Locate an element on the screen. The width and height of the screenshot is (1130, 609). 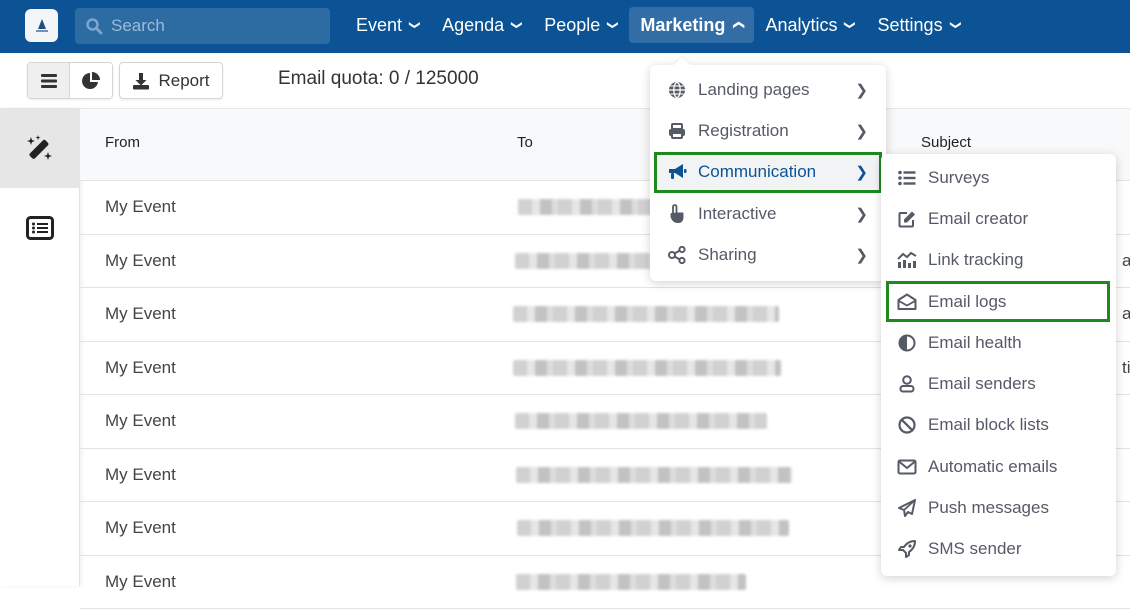
menu-item-communication: Communication ❯ is located at coordinates (768, 172).